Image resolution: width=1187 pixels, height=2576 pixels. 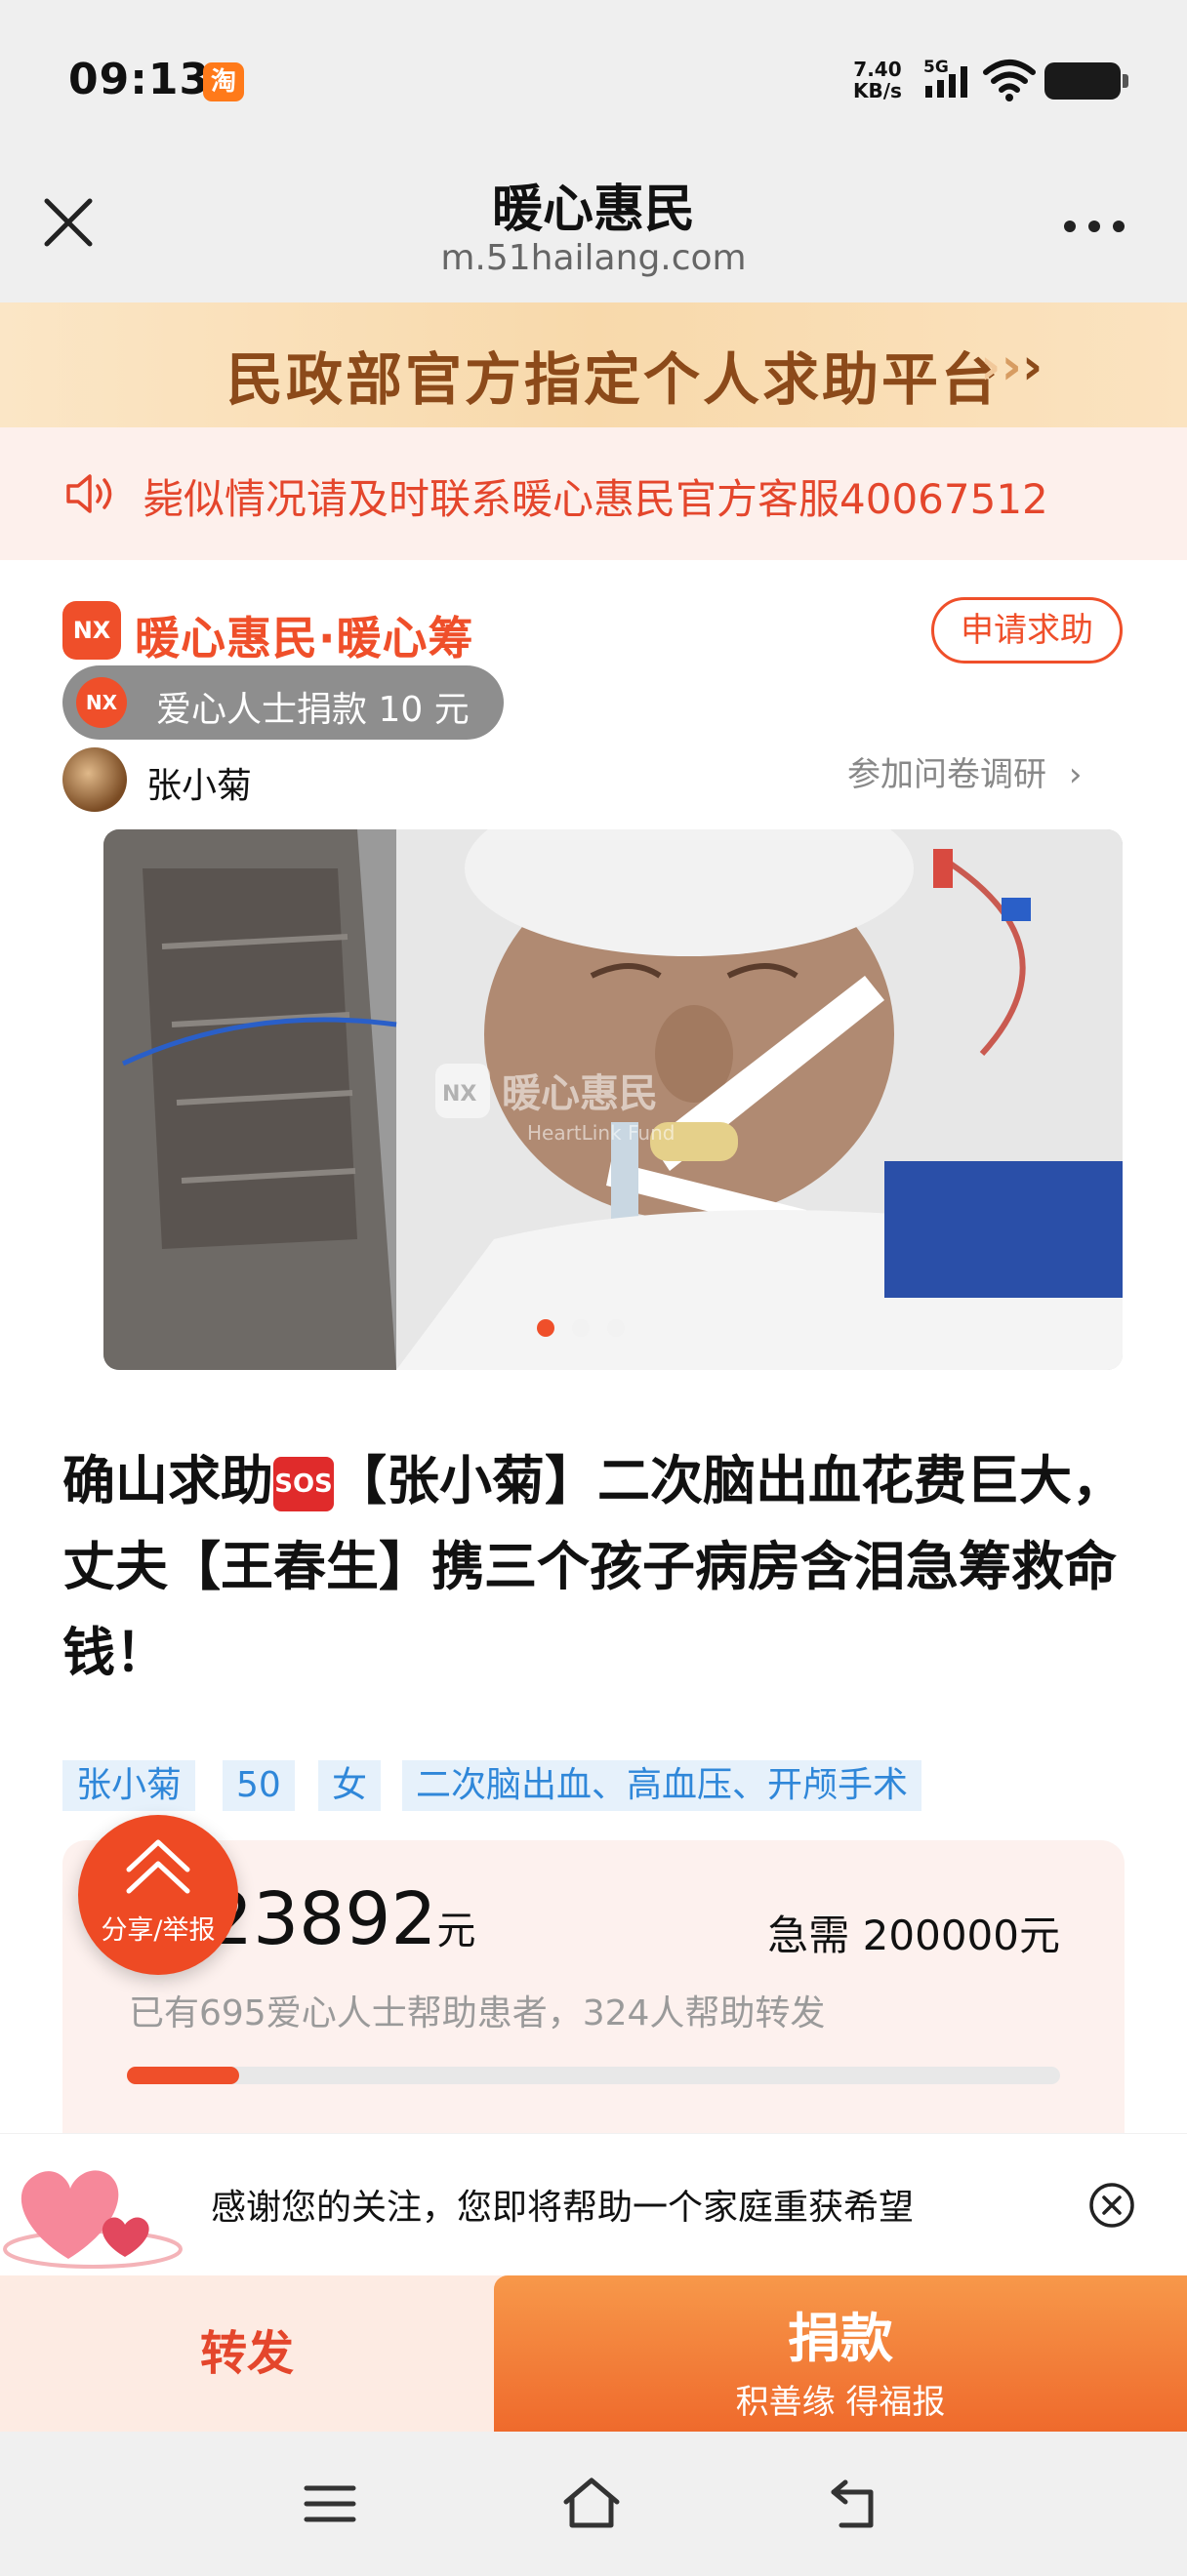 I want to click on donor-ticker: NX 爱心人士捐款 10 元, so click(x=283, y=702).